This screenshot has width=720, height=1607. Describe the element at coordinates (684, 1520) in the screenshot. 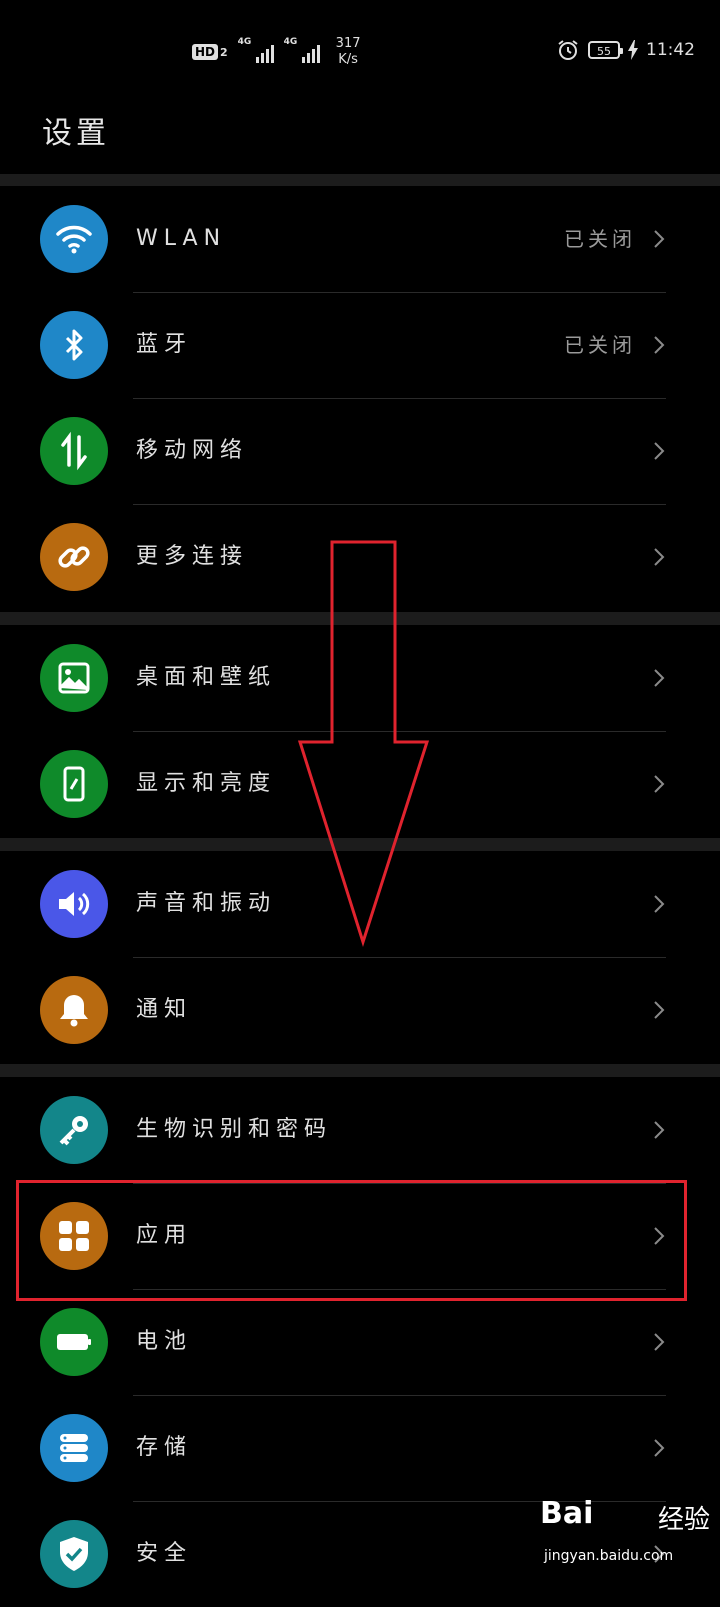

I see `watermark-text: 经验` at that location.